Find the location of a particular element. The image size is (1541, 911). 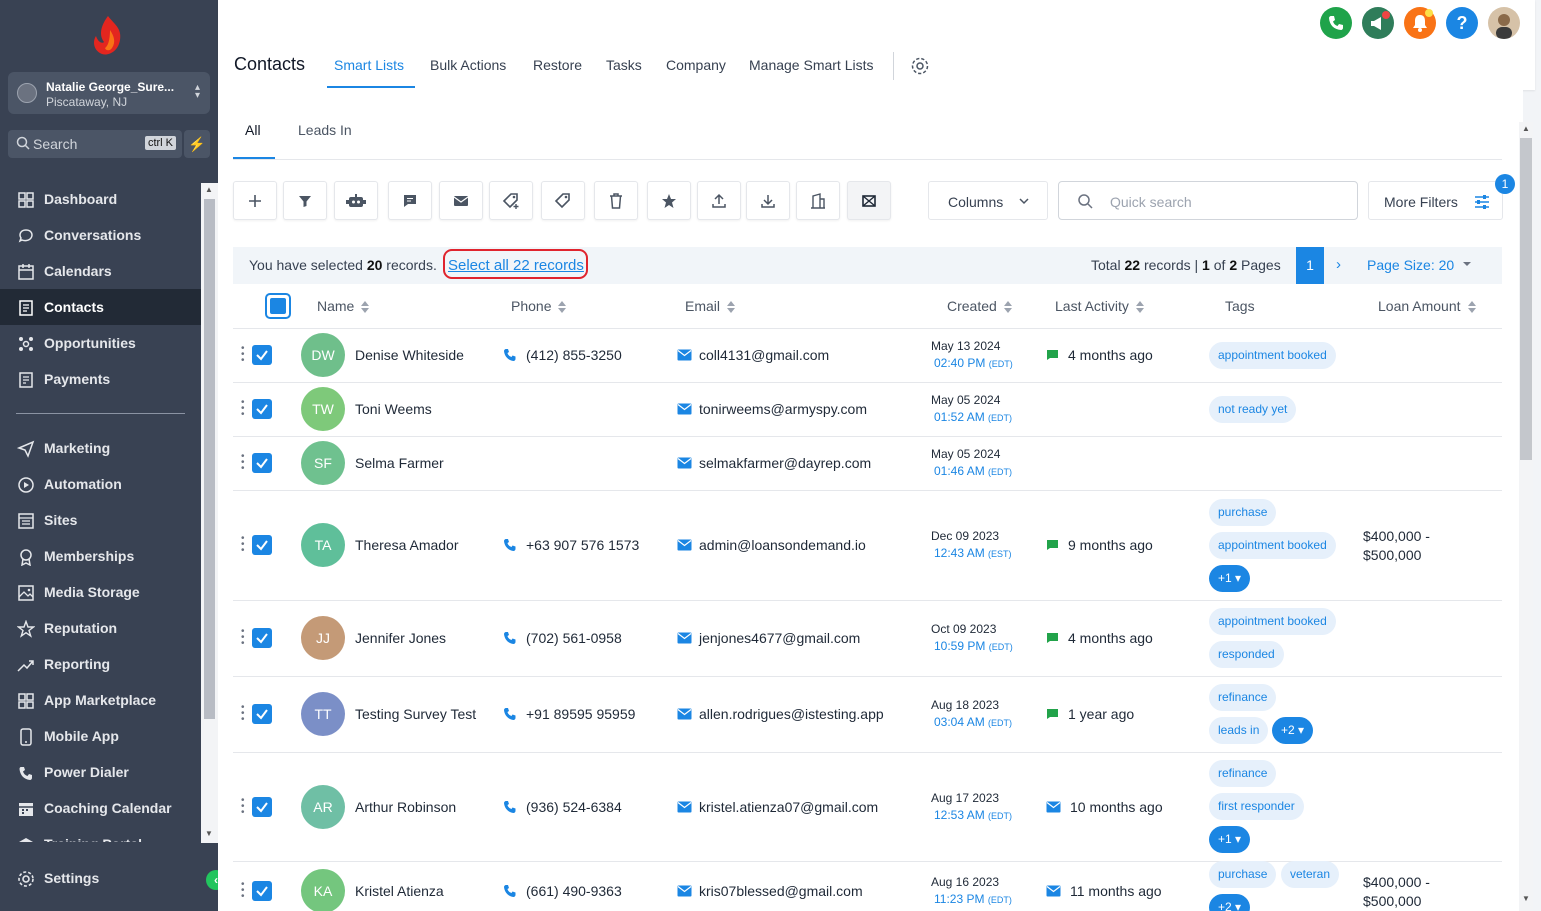

sidebar-item-conversations: Conversations is located at coordinates (100, 235).